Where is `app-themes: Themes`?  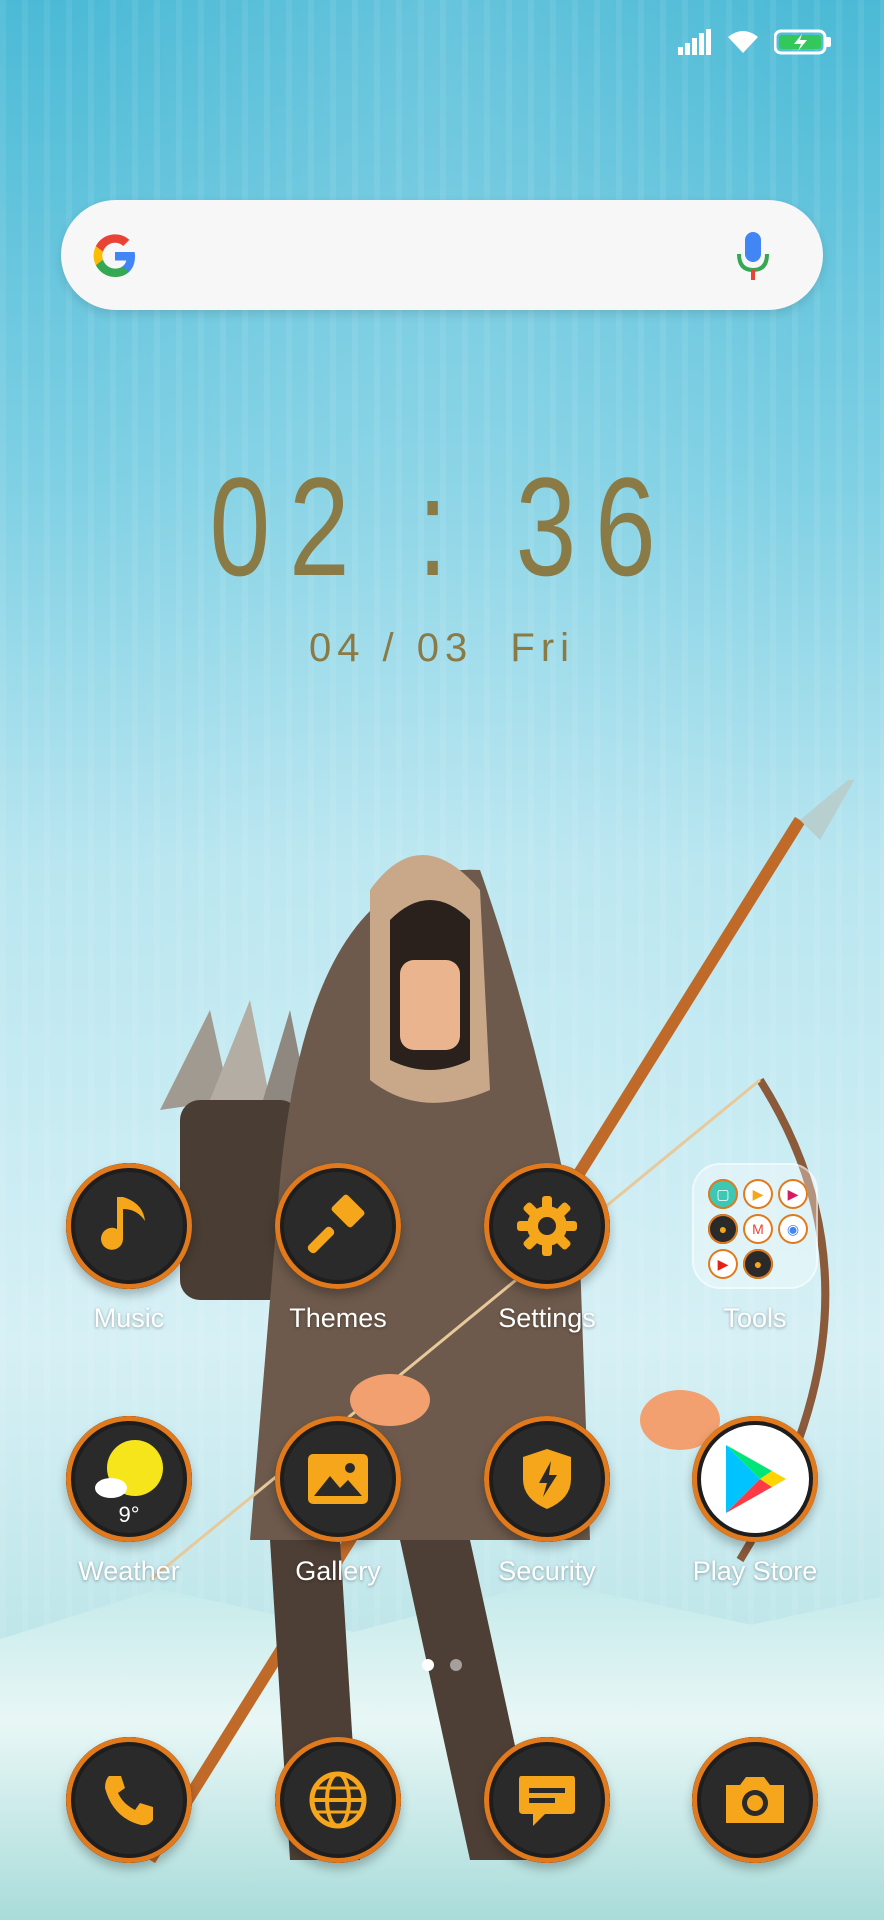
app-themes: Themes is located at coordinates (338, 1248).